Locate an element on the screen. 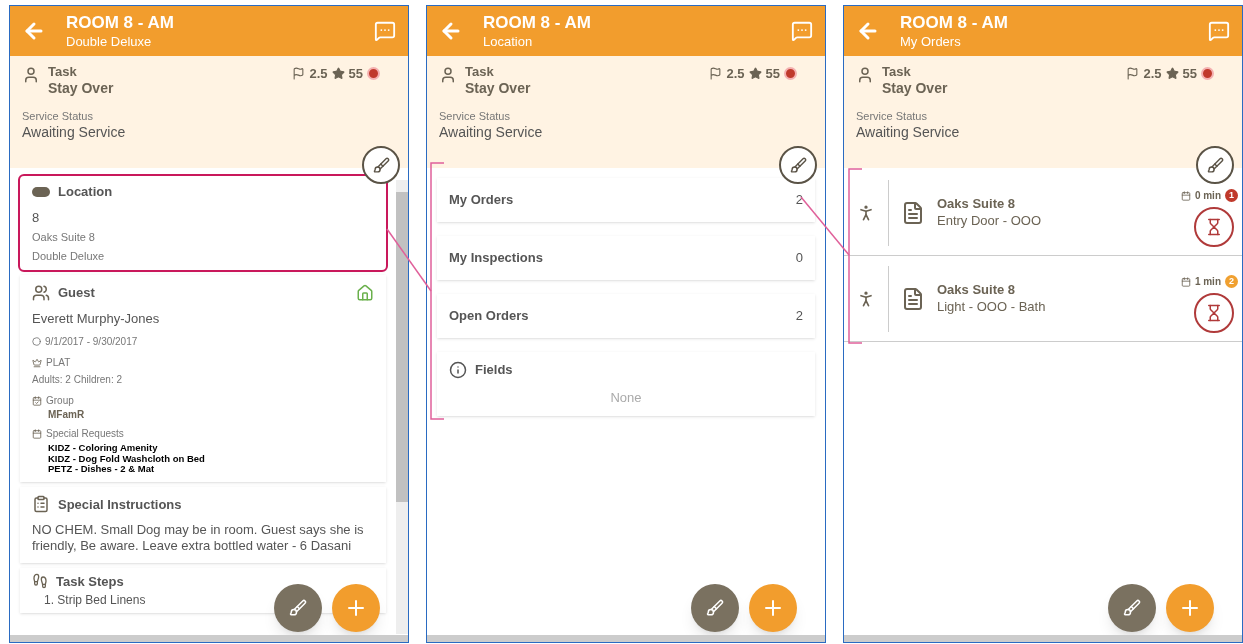  elapsed-time: 0 min is located at coordinates (1207, 196).